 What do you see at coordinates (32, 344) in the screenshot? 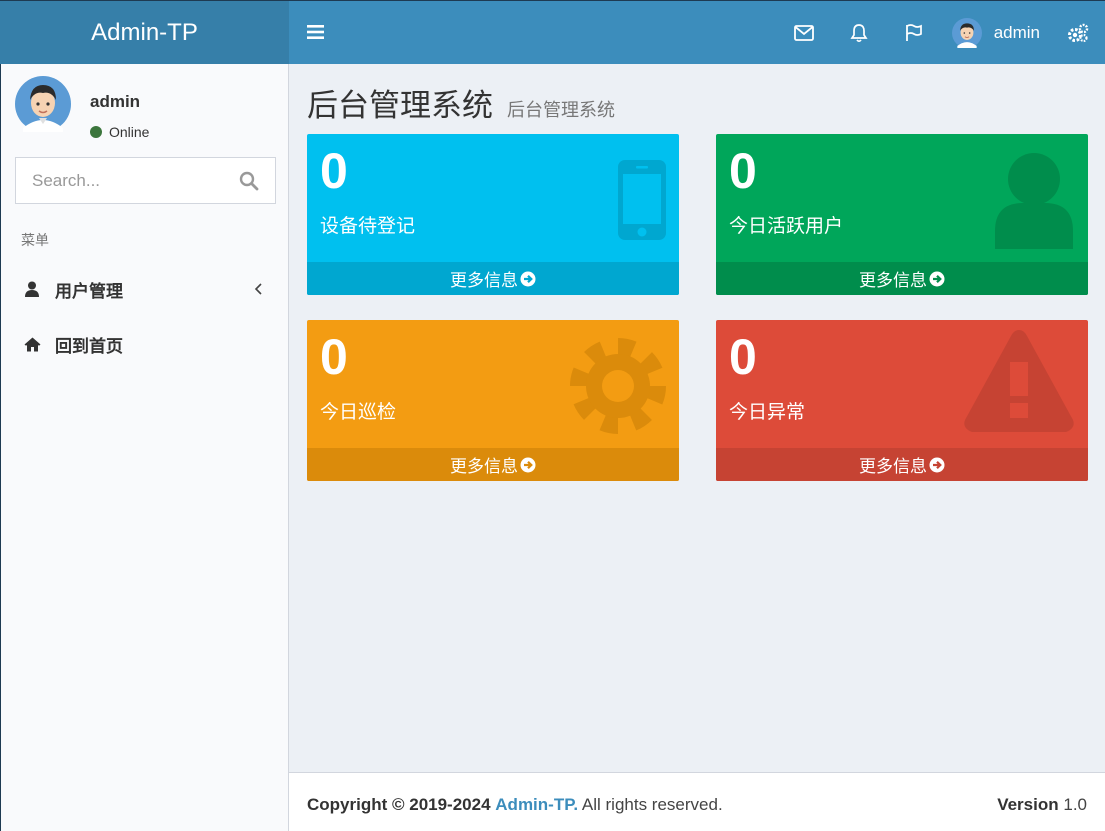
I see `home-icon` at bounding box center [32, 344].